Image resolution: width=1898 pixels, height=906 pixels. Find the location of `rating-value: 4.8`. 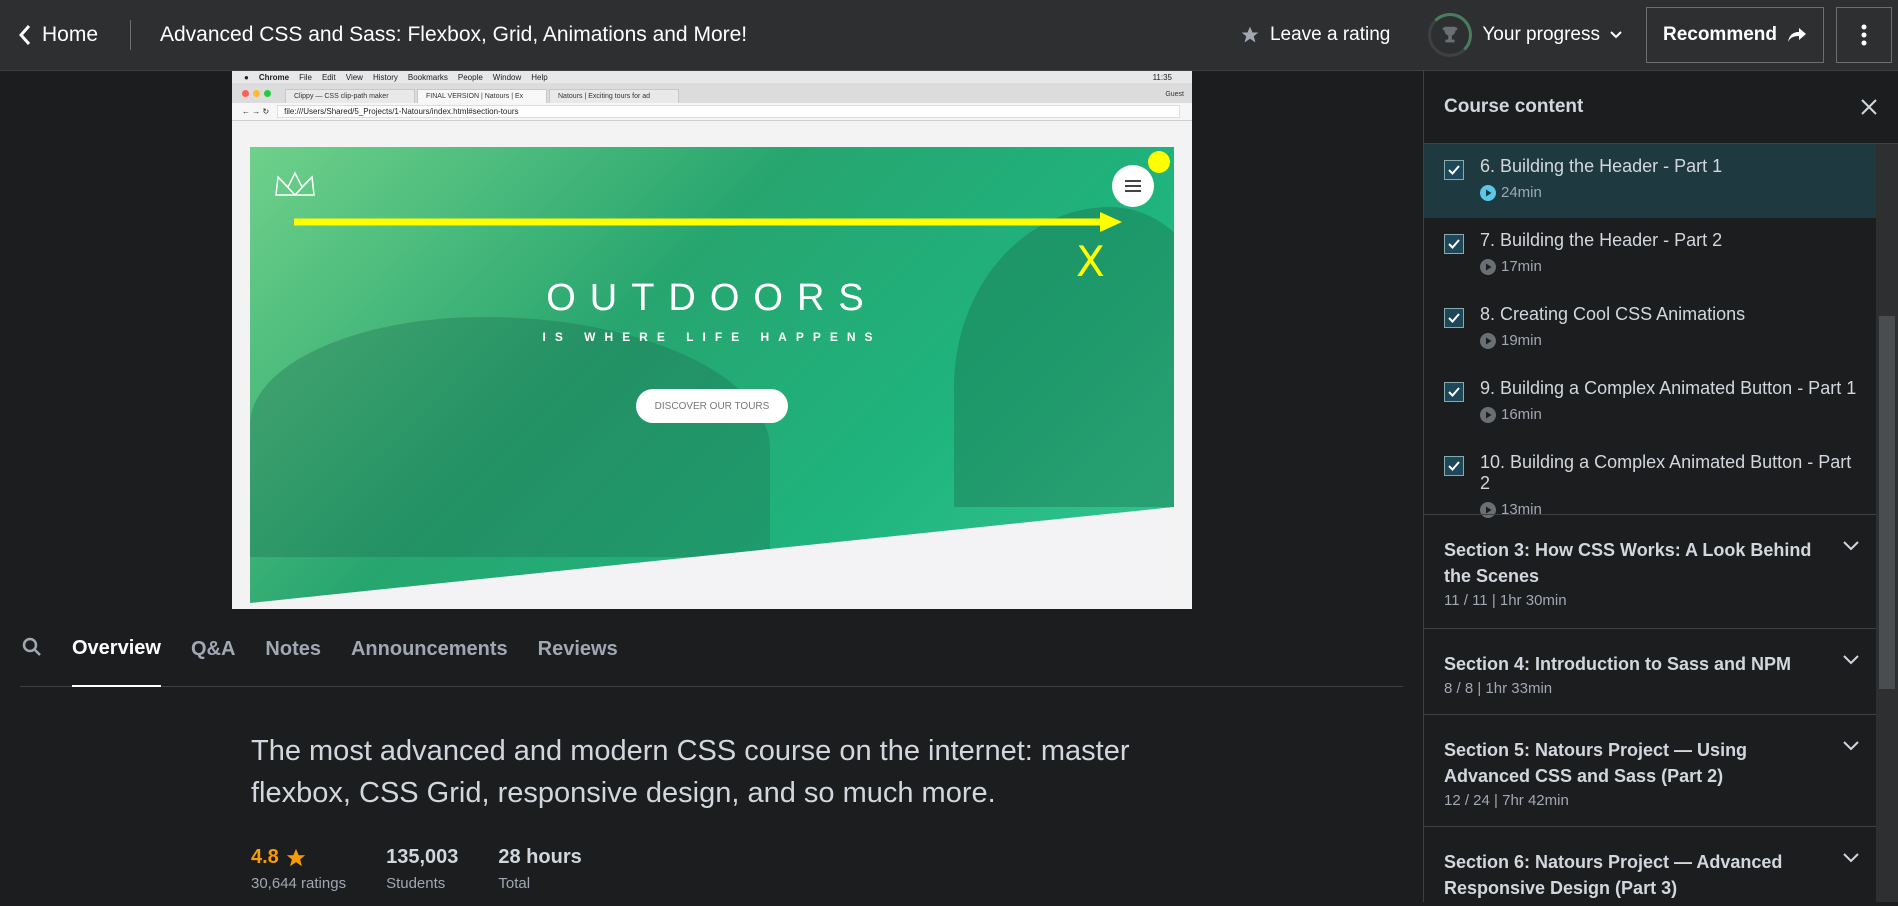

rating-value: 4.8 is located at coordinates (265, 857).